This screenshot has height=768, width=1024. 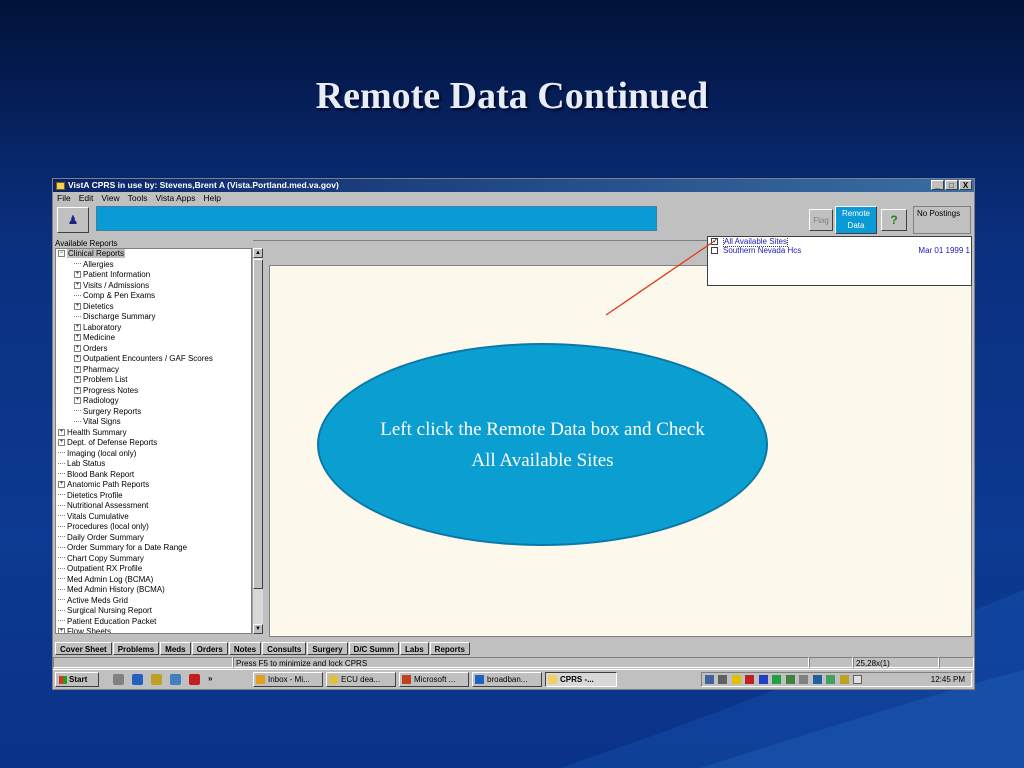 What do you see at coordinates (839, 250) in the screenshot?
I see `site-row-southern-nevada: Southern Nevada Hcs Mar 01 1999 1` at bounding box center [839, 250].